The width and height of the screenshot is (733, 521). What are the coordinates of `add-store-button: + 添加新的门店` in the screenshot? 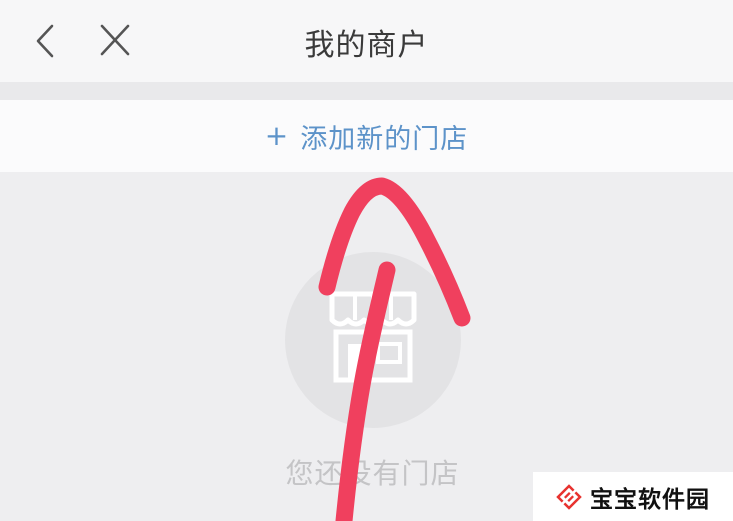 It's located at (366, 136).